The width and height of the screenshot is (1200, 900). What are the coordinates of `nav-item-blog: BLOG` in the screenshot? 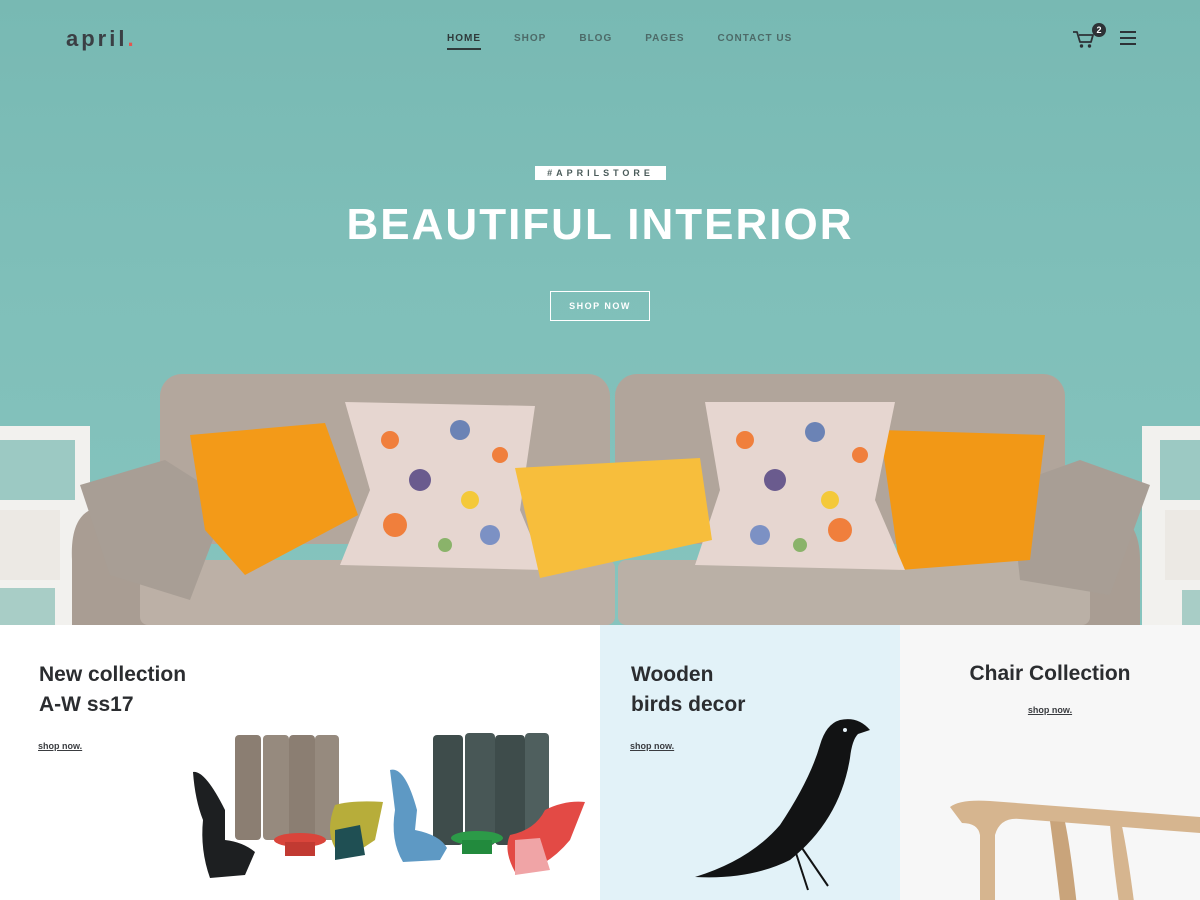 It's located at (595, 41).